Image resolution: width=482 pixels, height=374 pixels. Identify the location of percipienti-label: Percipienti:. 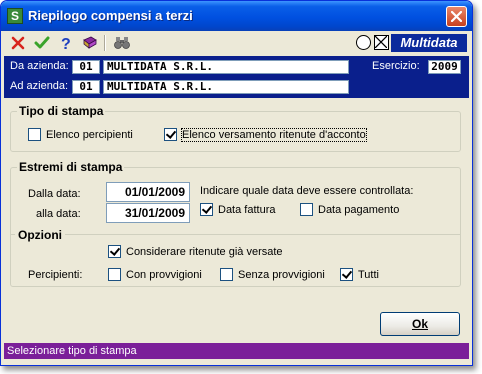
(55, 275).